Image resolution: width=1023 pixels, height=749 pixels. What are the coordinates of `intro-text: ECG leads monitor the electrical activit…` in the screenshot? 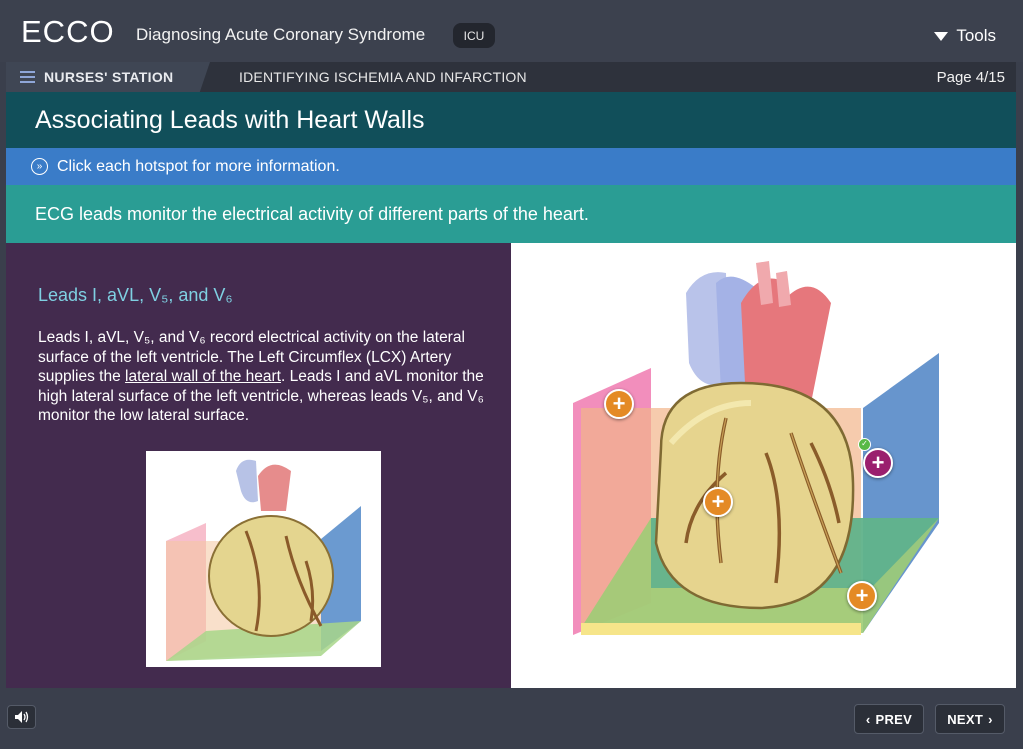 It's located at (511, 214).